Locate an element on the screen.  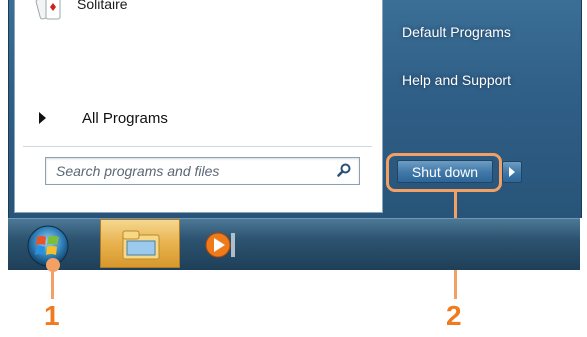
callout-number: 1 is located at coordinates (52, 315).